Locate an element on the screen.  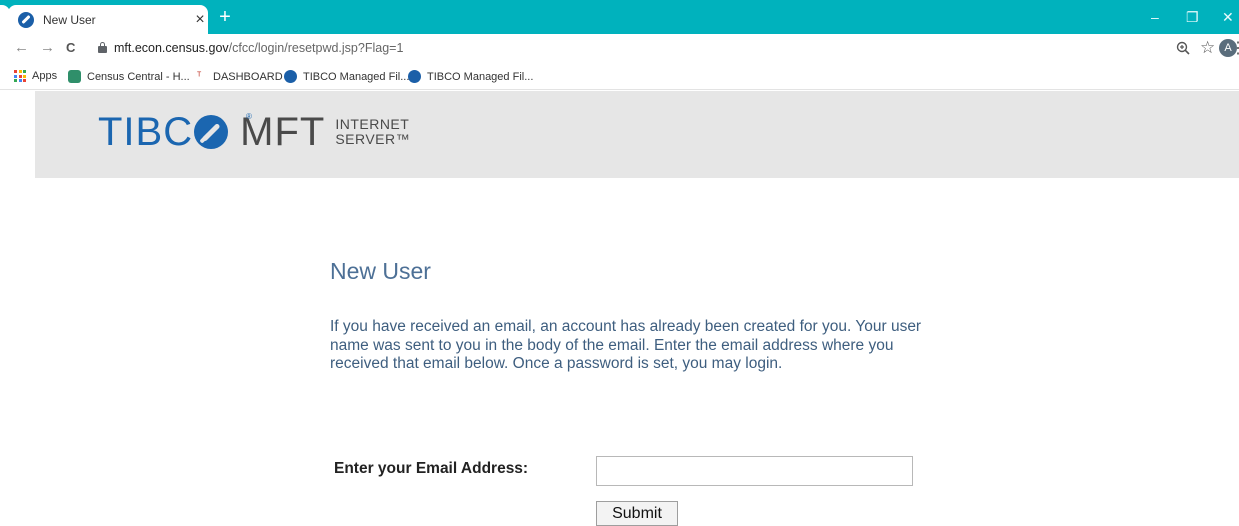
browser-tab: New User × is located at coordinates (108, 19).